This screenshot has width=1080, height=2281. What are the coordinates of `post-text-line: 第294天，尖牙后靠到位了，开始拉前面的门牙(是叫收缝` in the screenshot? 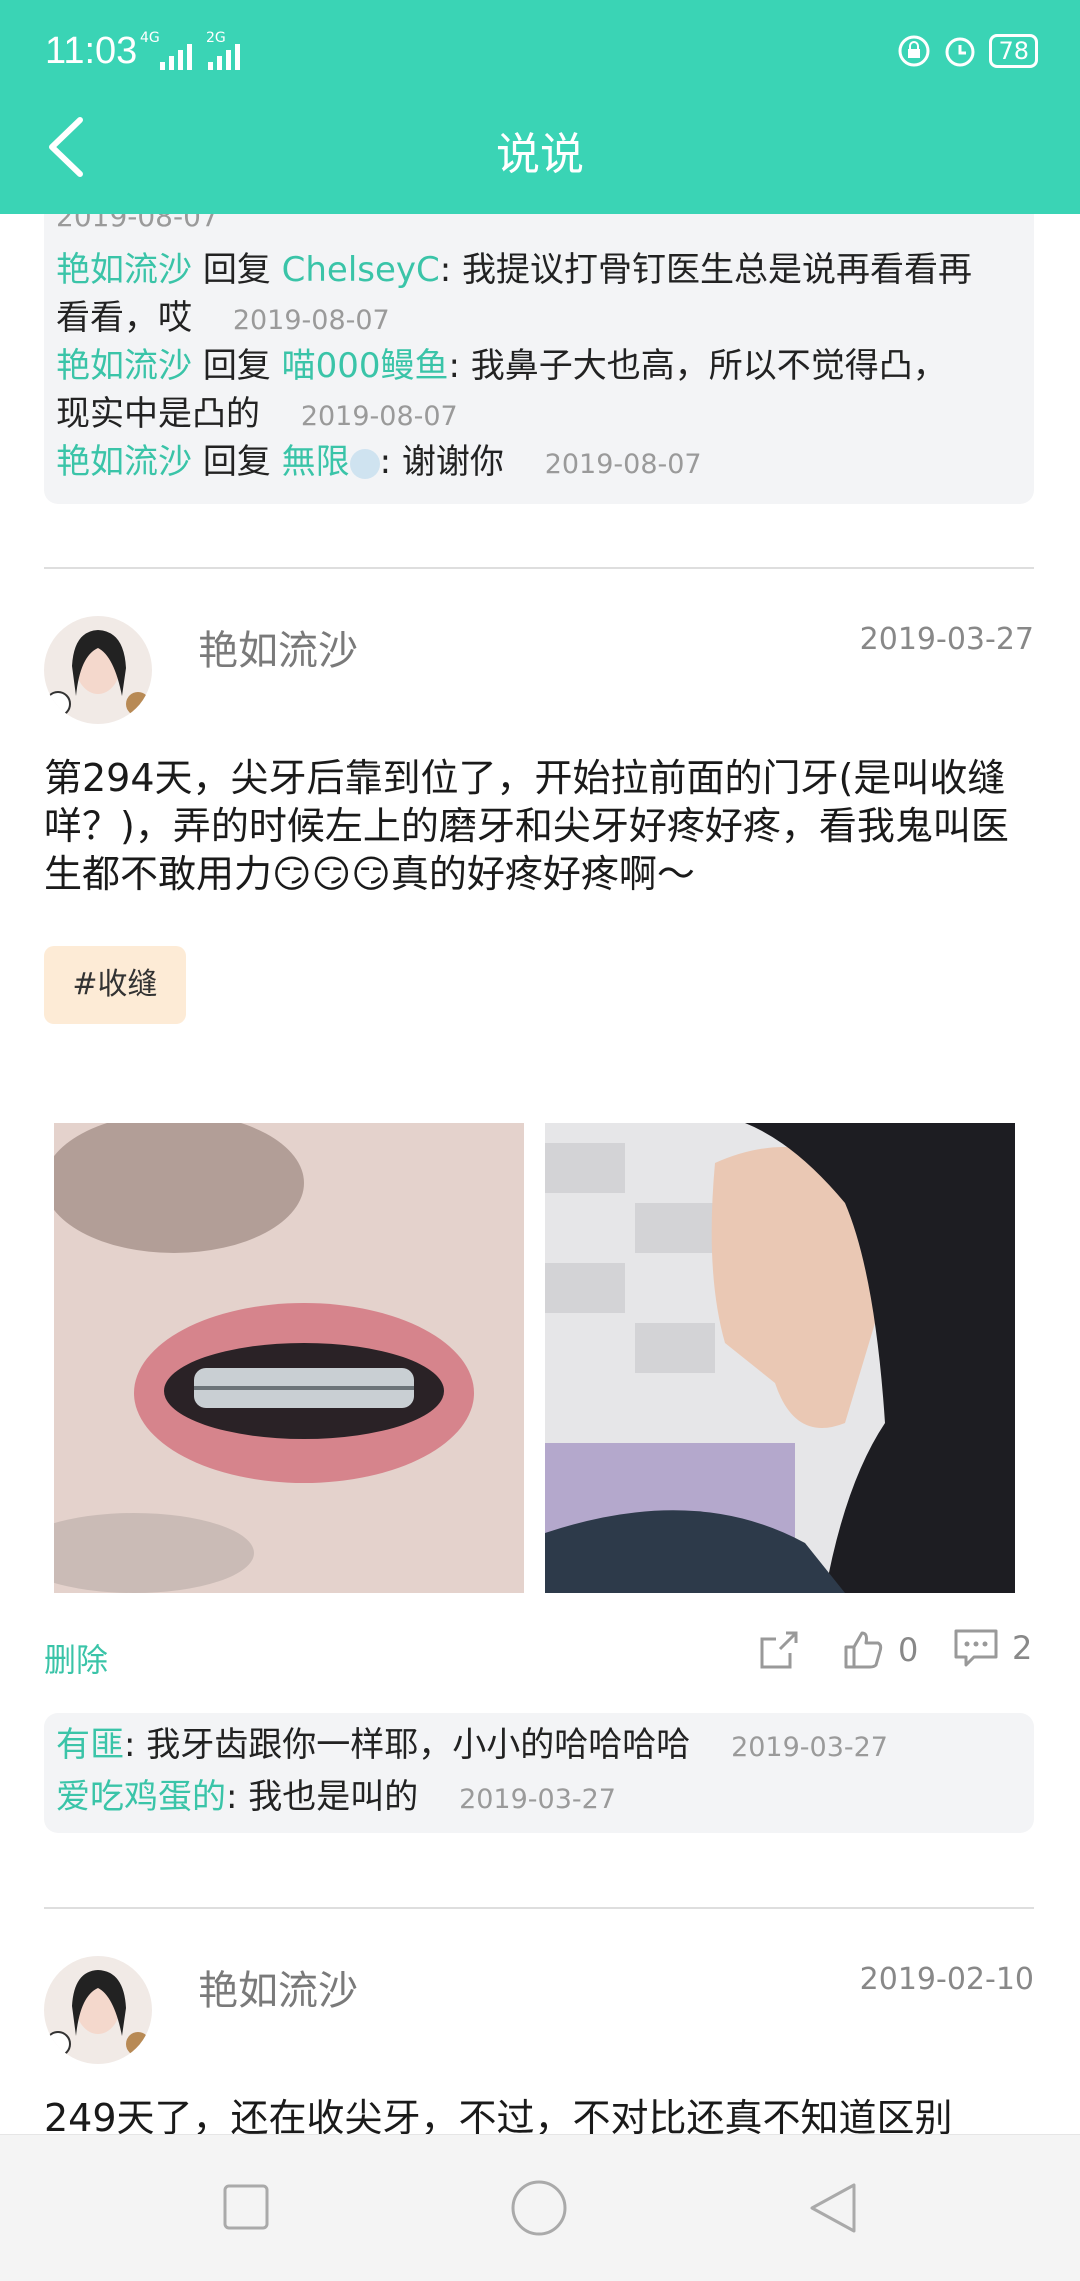 It's located at (525, 778).